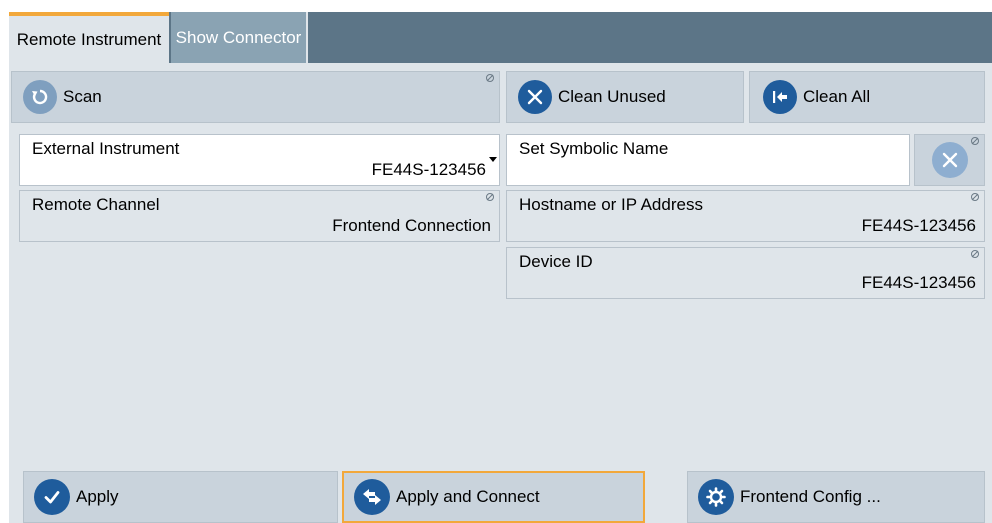 Image resolution: width=992 pixels, height=523 pixels. What do you see at coordinates (918, 225) in the screenshot?
I see `hostname-value: FE44S-123456` at bounding box center [918, 225].